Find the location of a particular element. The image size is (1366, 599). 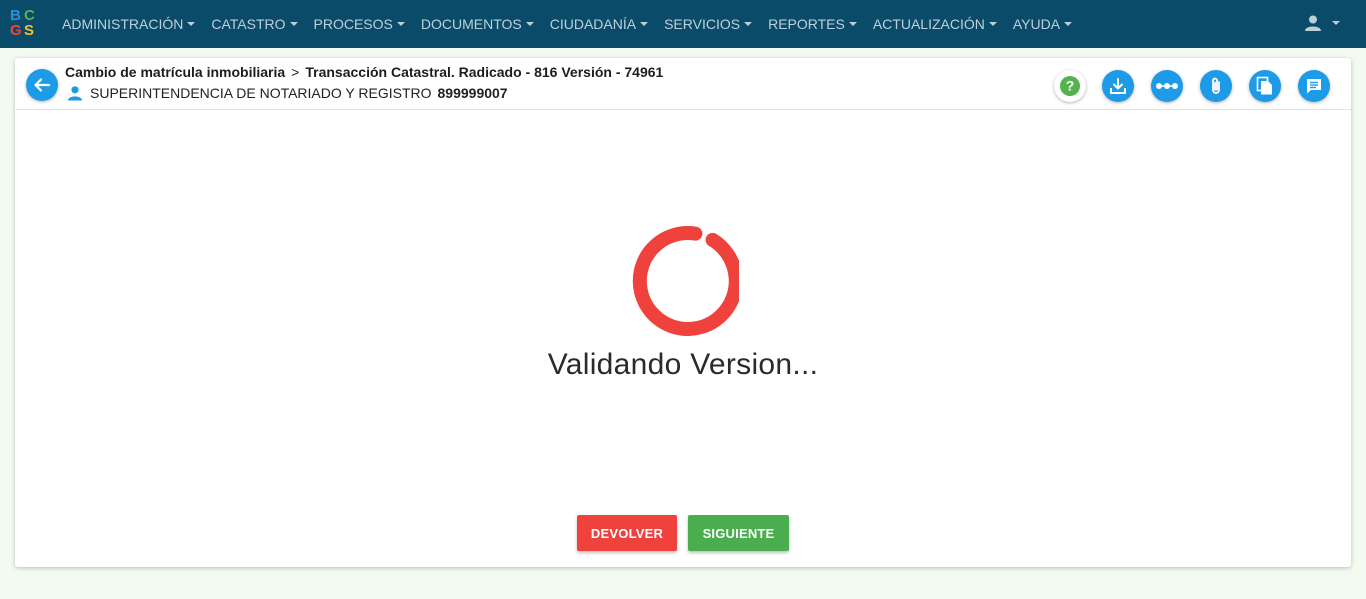

download-button is located at coordinates (1118, 86).